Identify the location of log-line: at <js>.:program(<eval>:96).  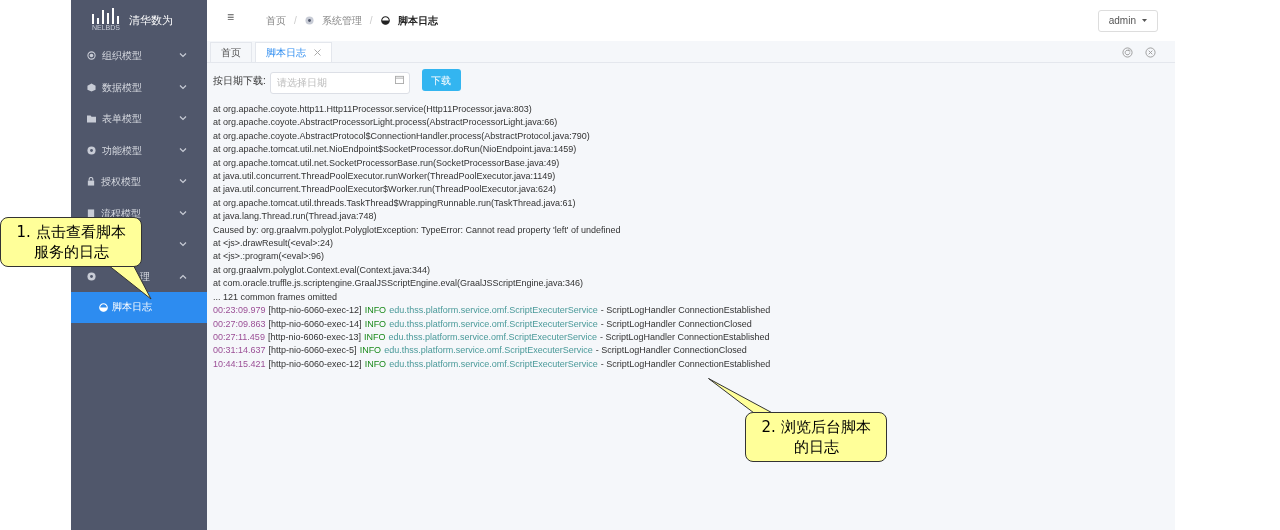
(269, 257).